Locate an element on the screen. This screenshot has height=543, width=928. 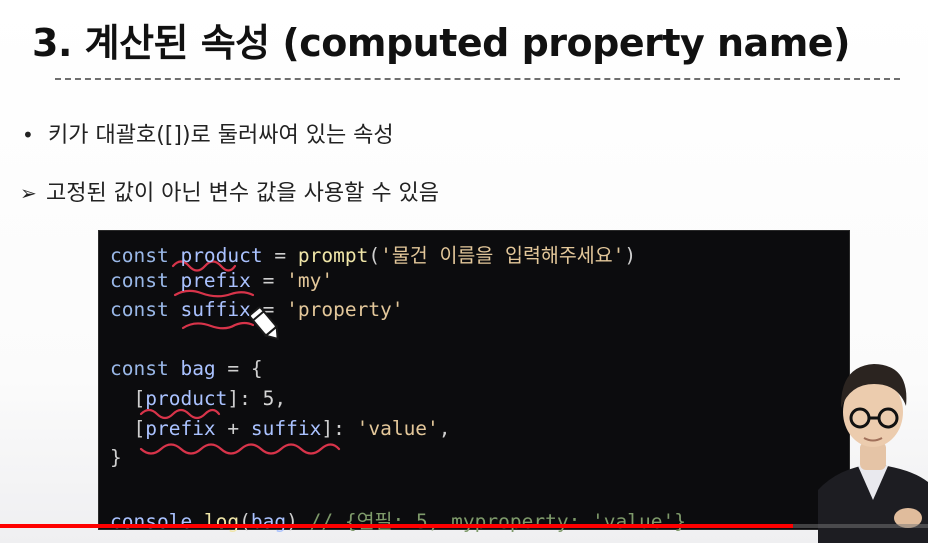
presenter-video is located at coordinates (873, 453).